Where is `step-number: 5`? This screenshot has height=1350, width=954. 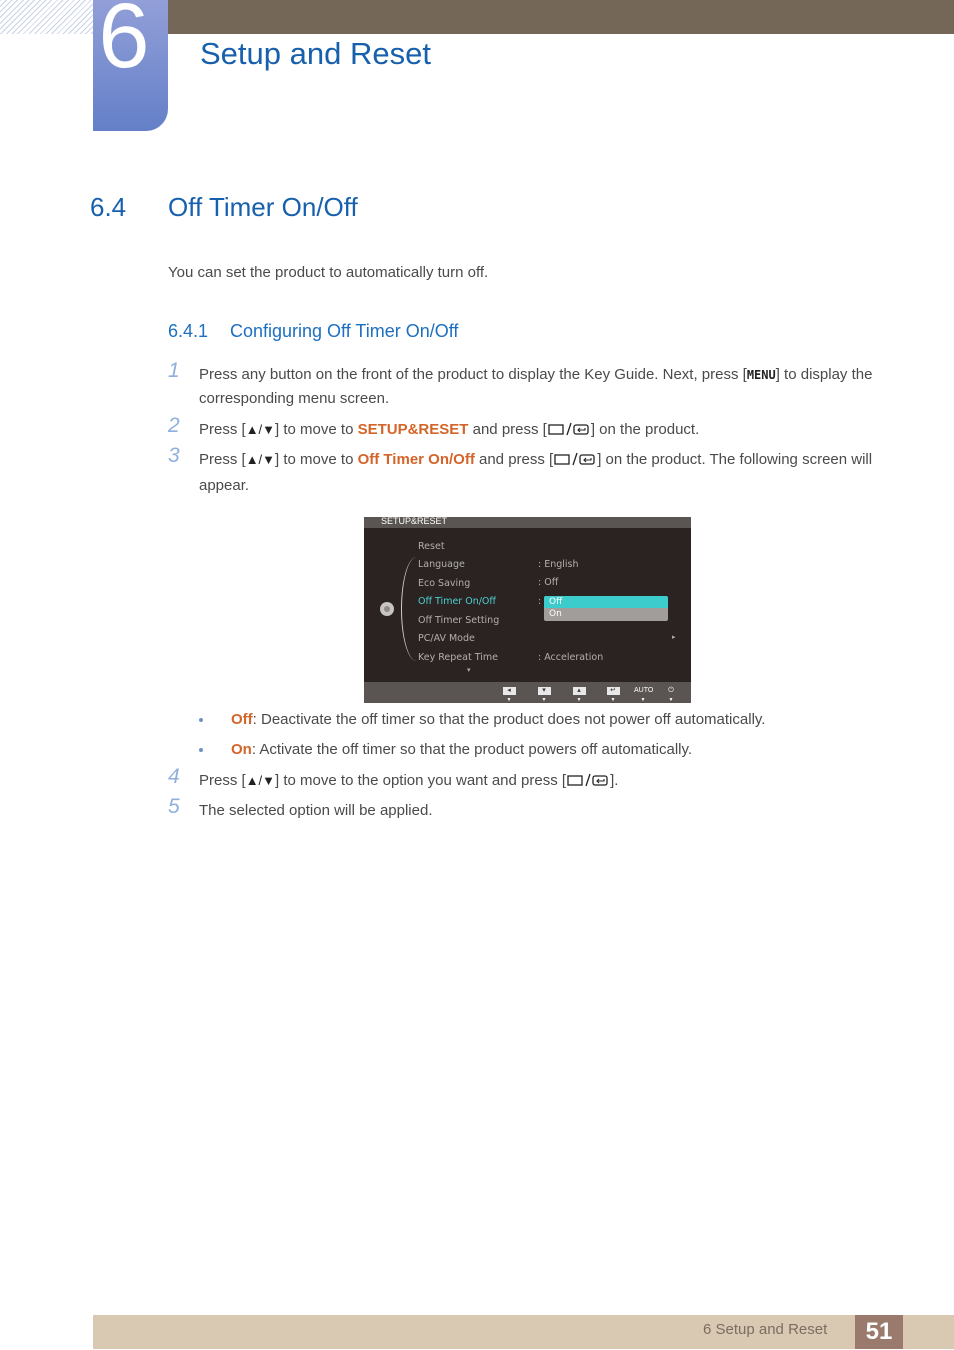 step-number: 5 is located at coordinates (174, 806).